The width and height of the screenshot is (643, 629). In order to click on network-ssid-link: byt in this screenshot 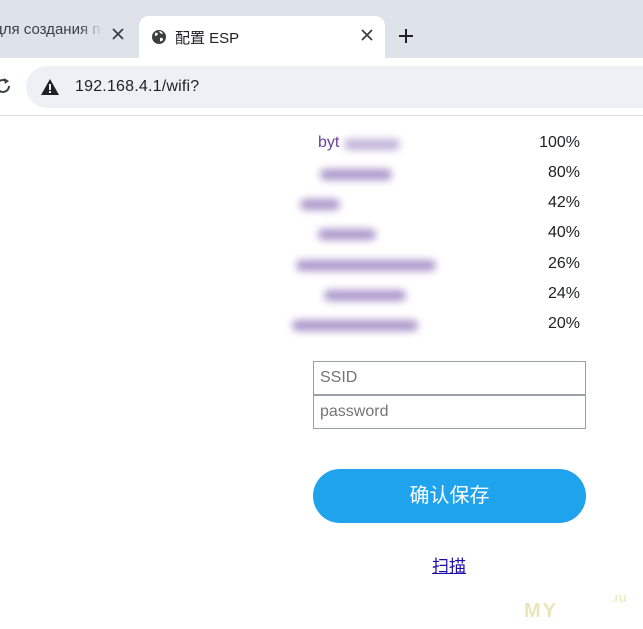, I will do `click(328, 143)`.